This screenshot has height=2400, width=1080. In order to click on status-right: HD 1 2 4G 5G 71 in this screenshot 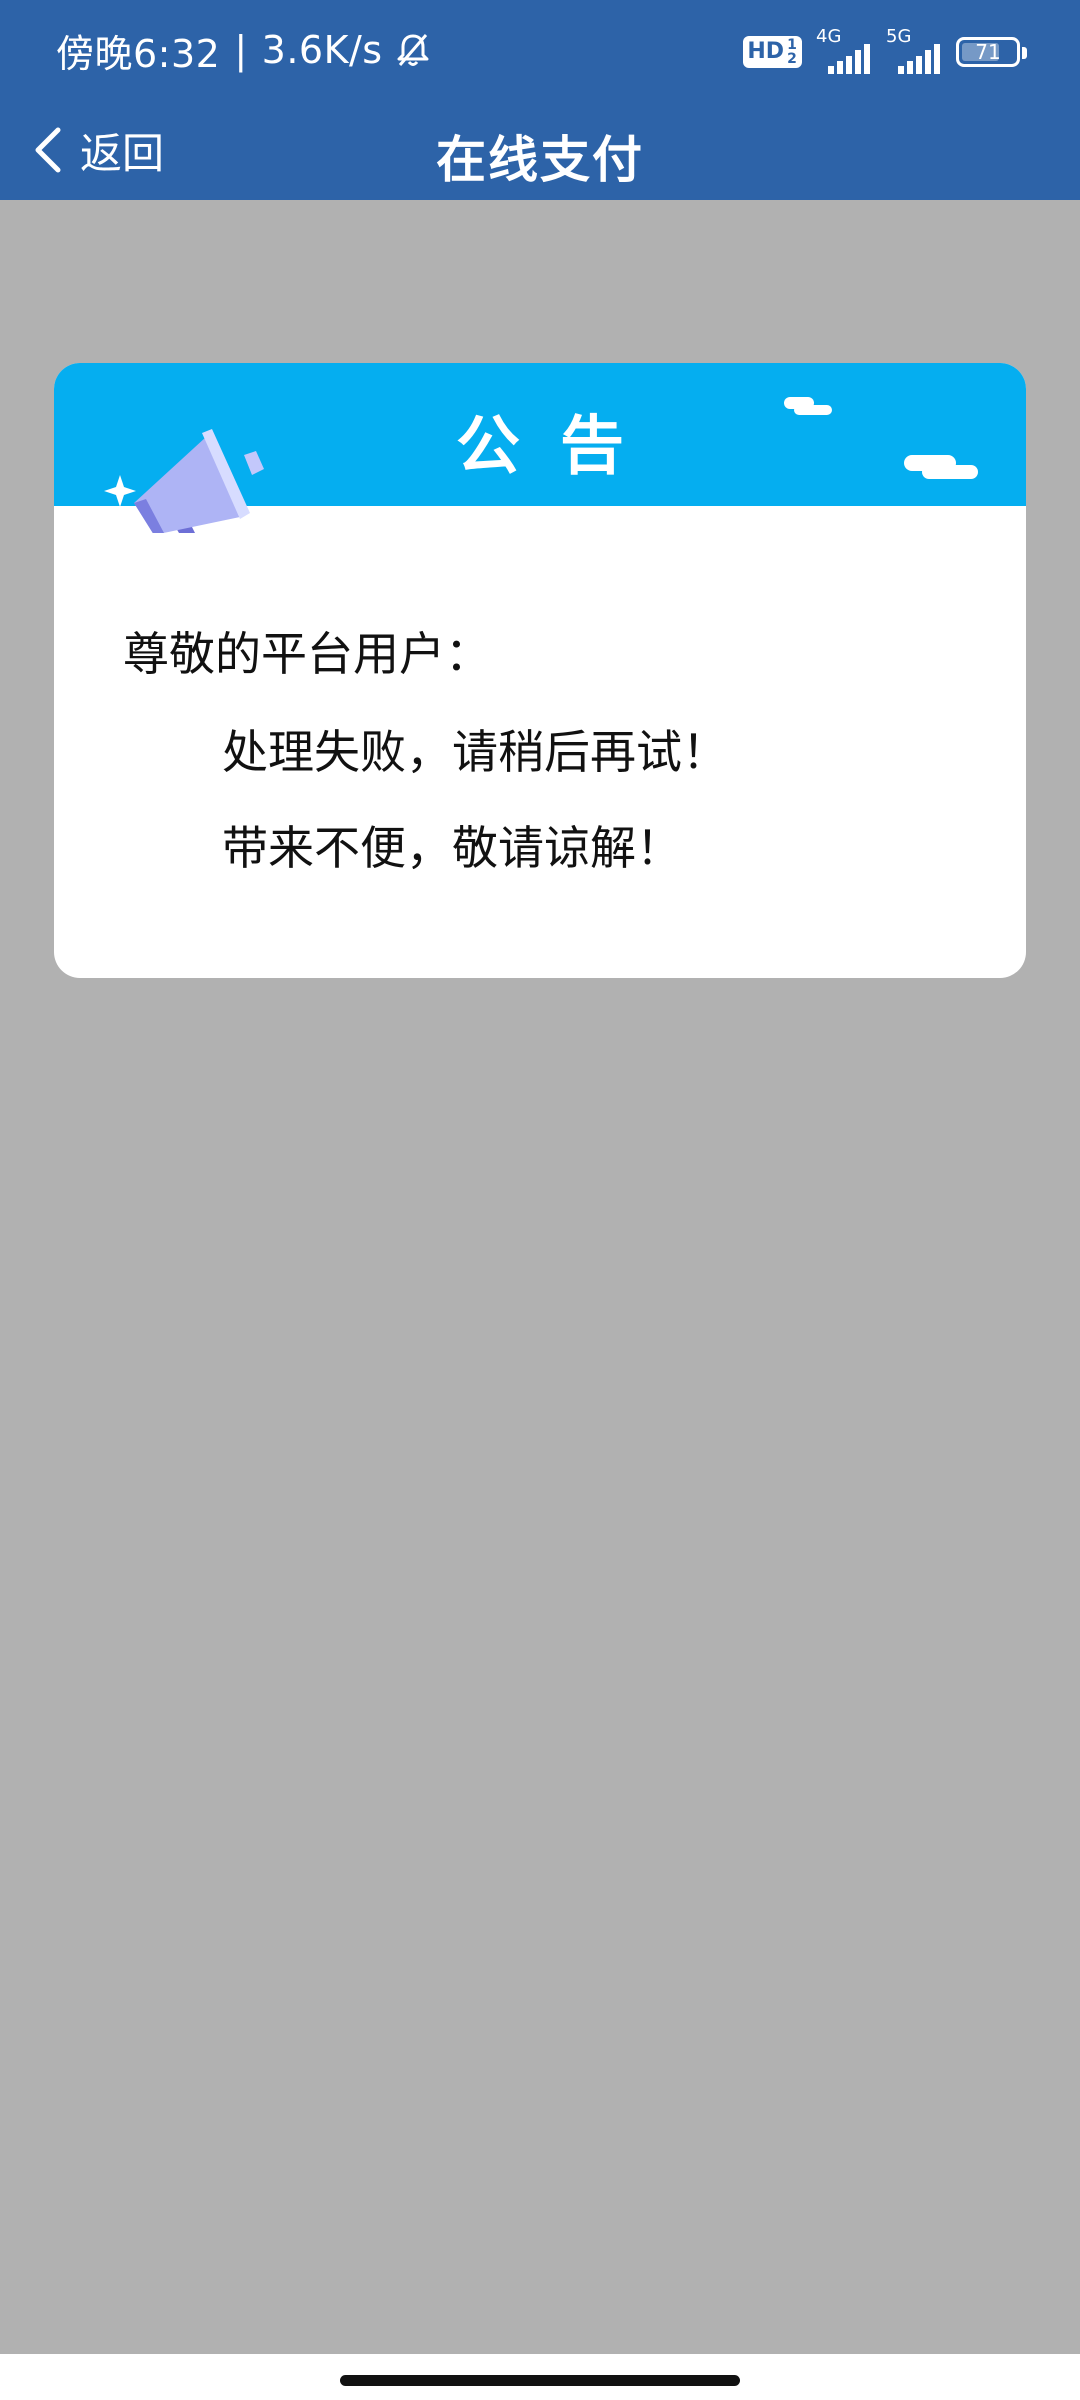, I will do `click(885, 51)`.